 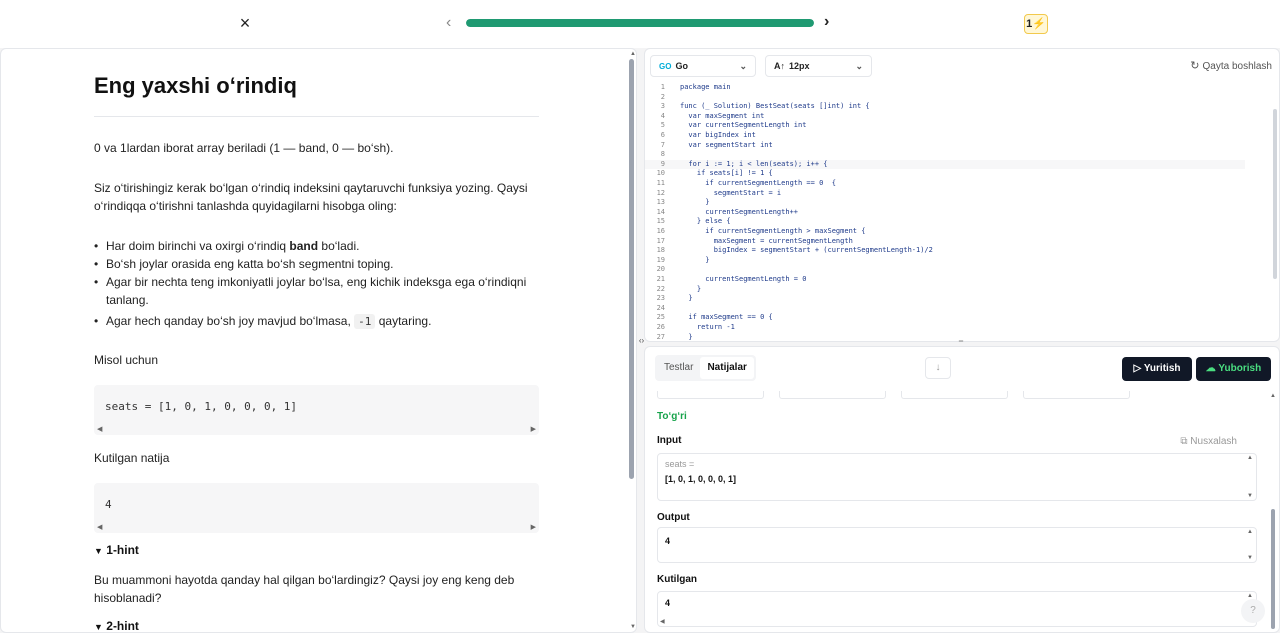 I want to click on vertical-resize-handle: ═, so click(x=961, y=342).